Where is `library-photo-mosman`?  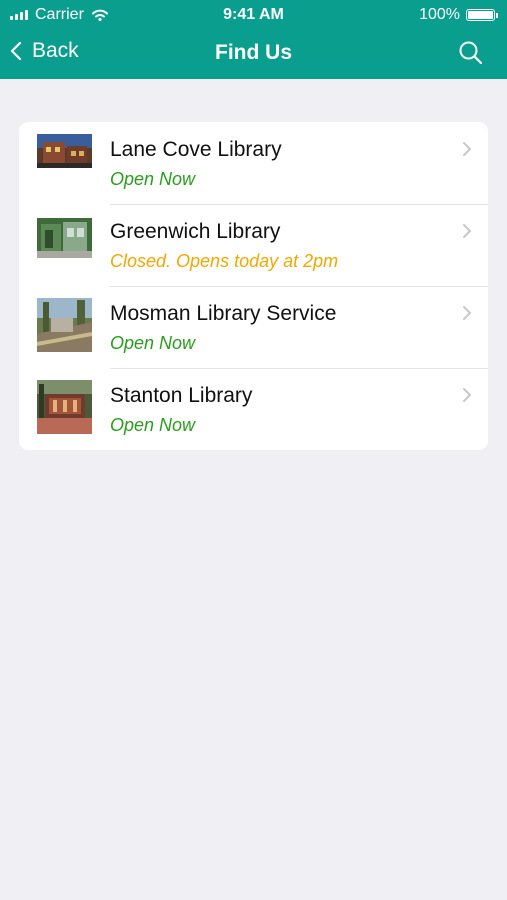
library-photo-mosman is located at coordinates (64, 325).